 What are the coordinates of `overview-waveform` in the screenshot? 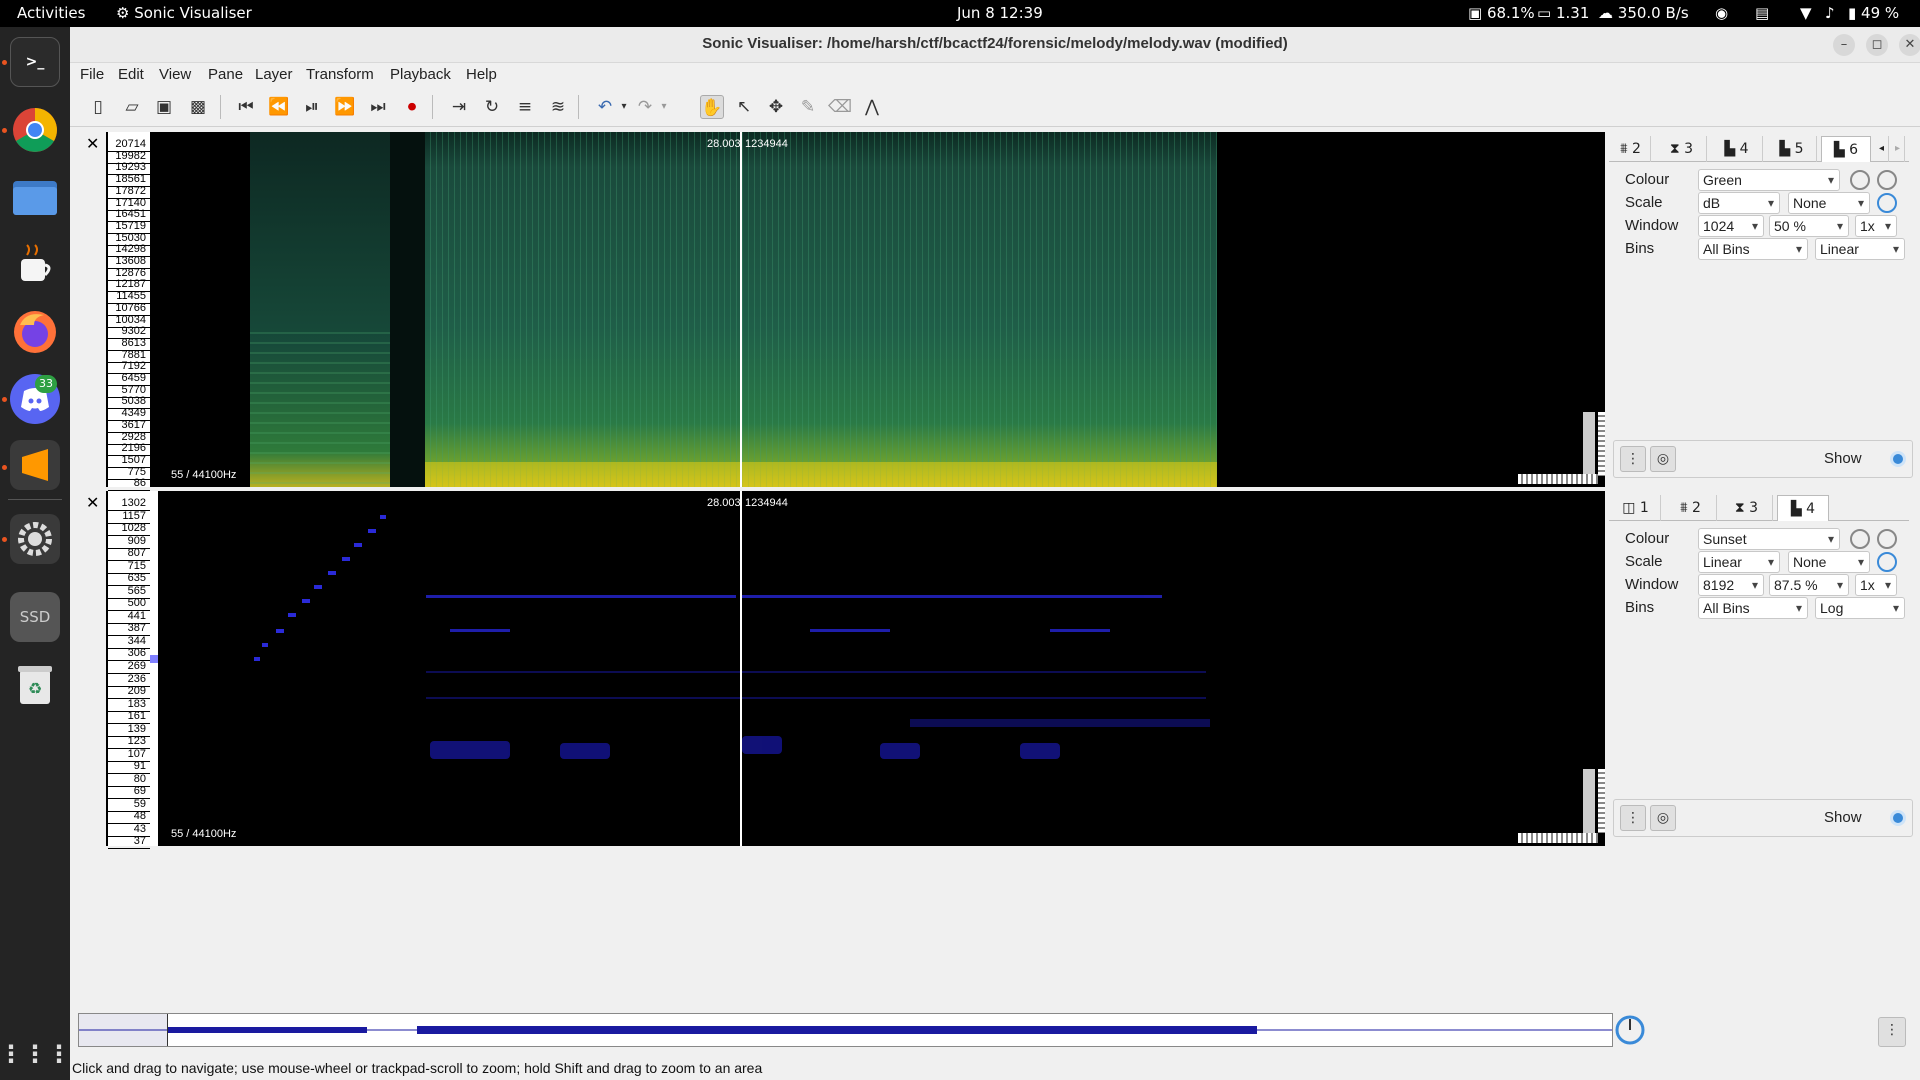 It's located at (845, 1030).